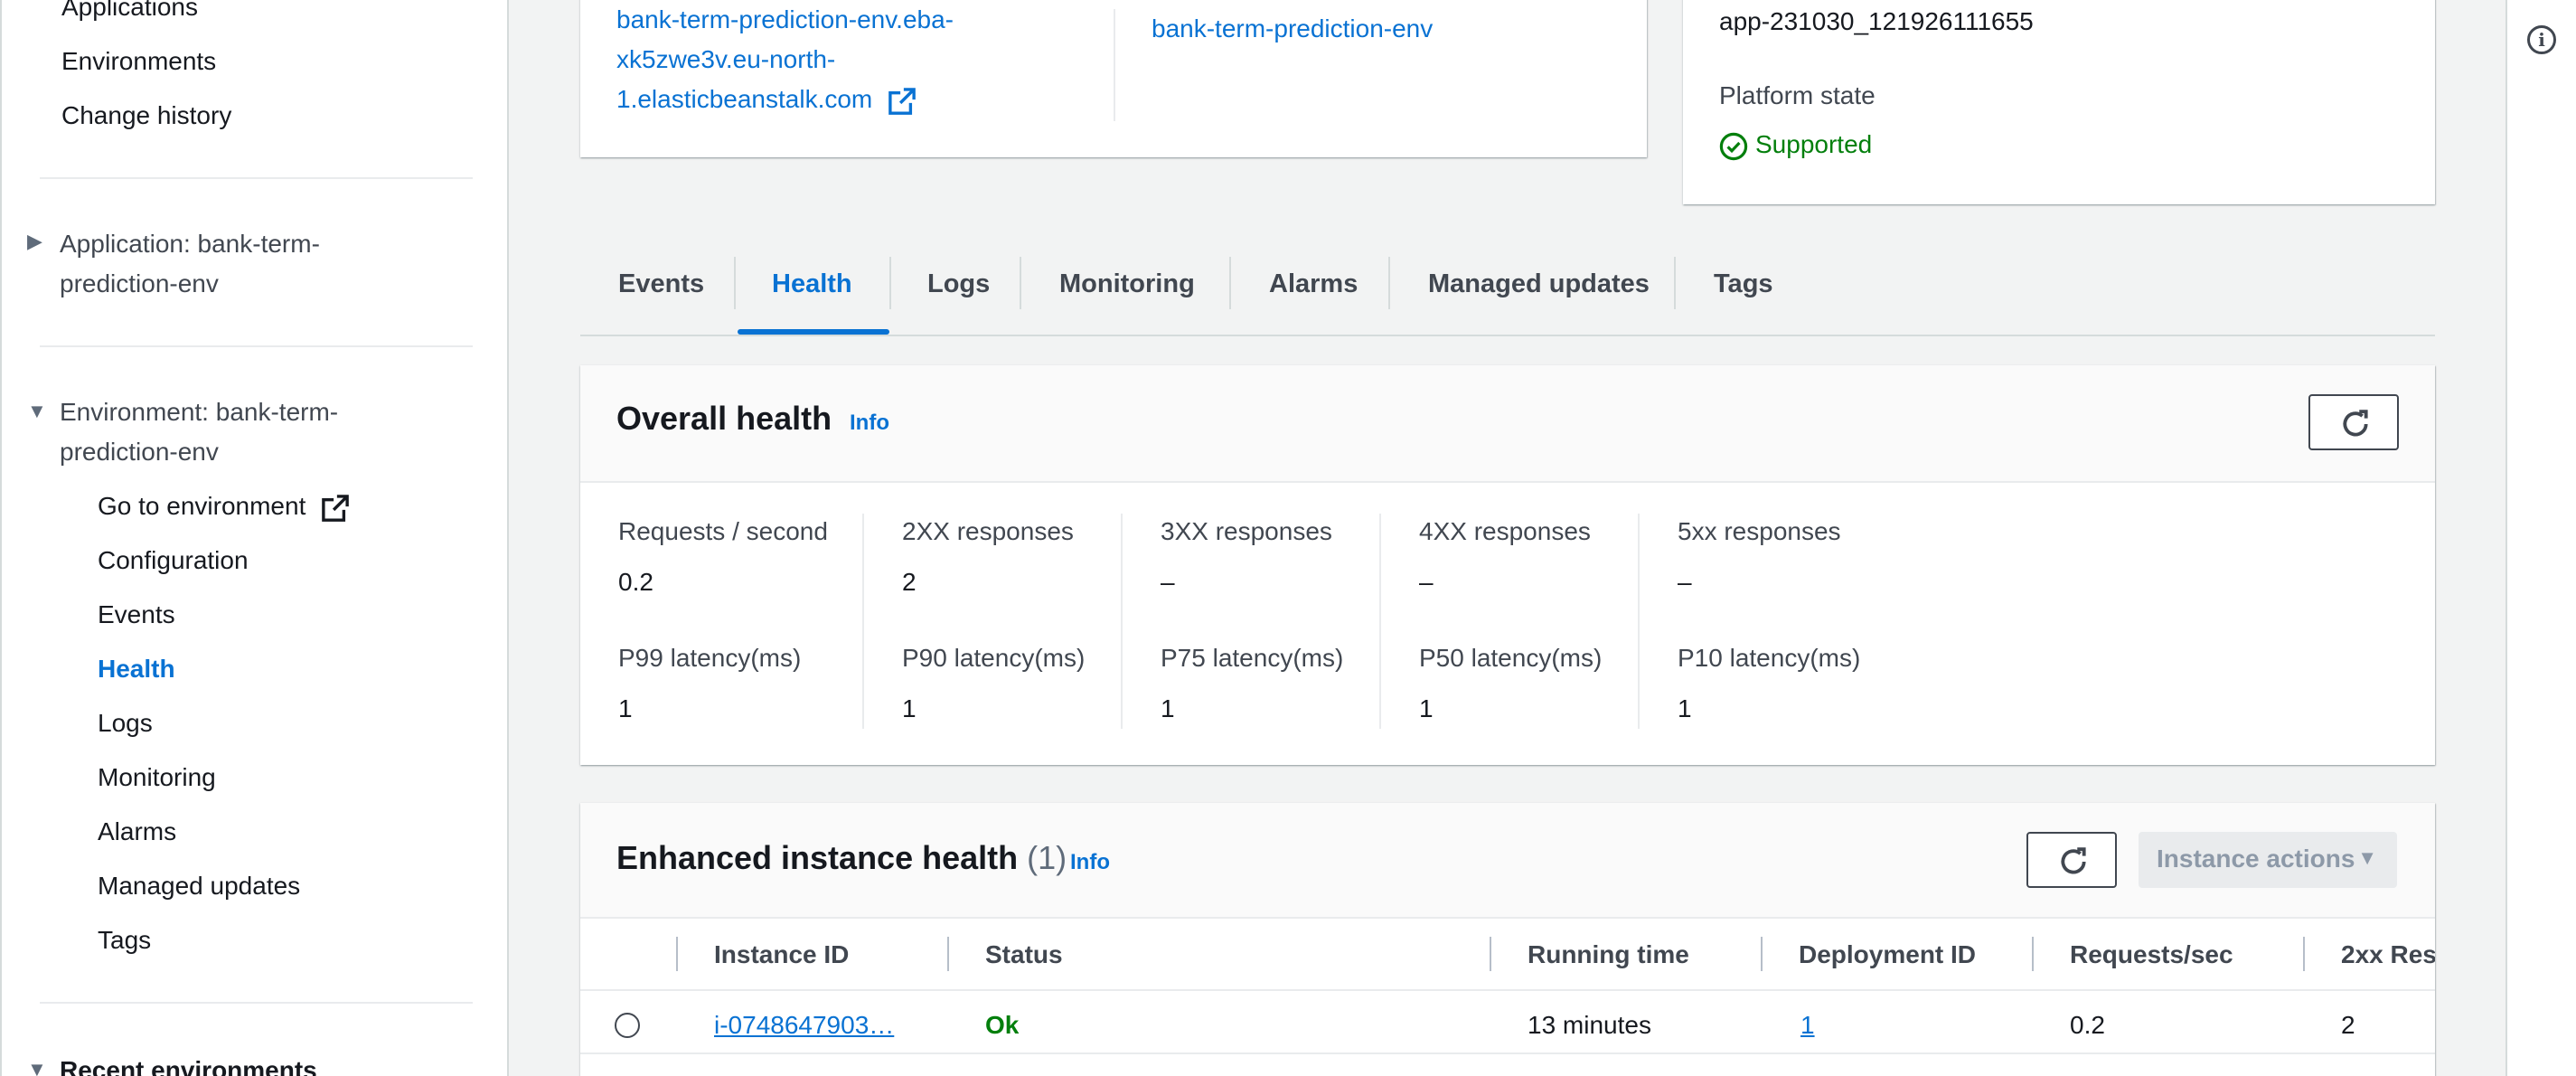 This screenshot has height=1076, width=2576. Describe the element at coordinates (1115, 65) in the screenshot. I see `column-divider` at that location.